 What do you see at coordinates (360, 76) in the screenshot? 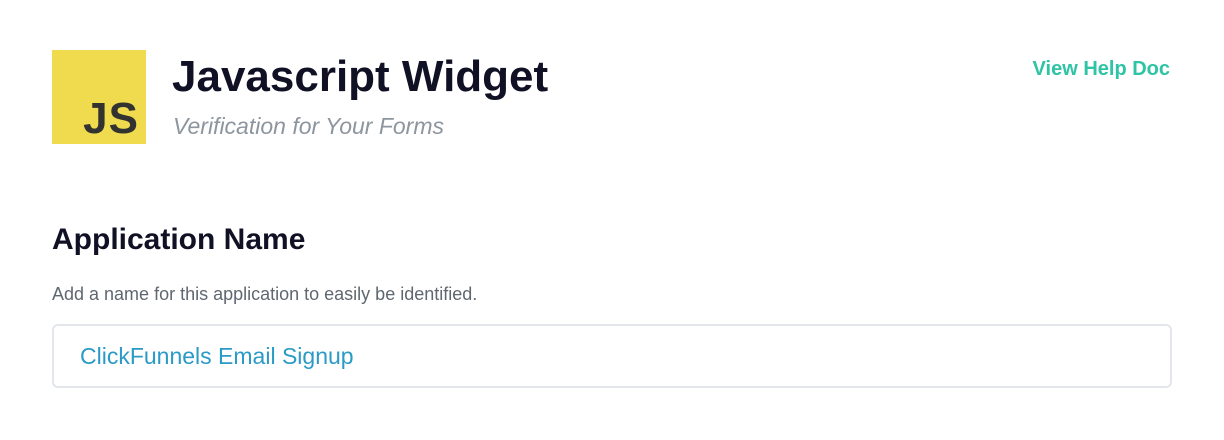
I see `page-title: Javascript Widget` at bounding box center [360, 76].